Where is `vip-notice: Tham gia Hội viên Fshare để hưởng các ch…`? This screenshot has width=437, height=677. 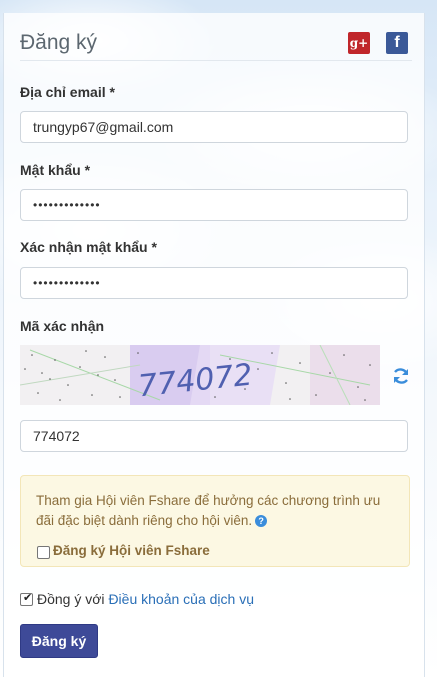 vip-notice: Tham gia Hội viên Fshare để hưởng các ch… is located at coordinates (215, 521).